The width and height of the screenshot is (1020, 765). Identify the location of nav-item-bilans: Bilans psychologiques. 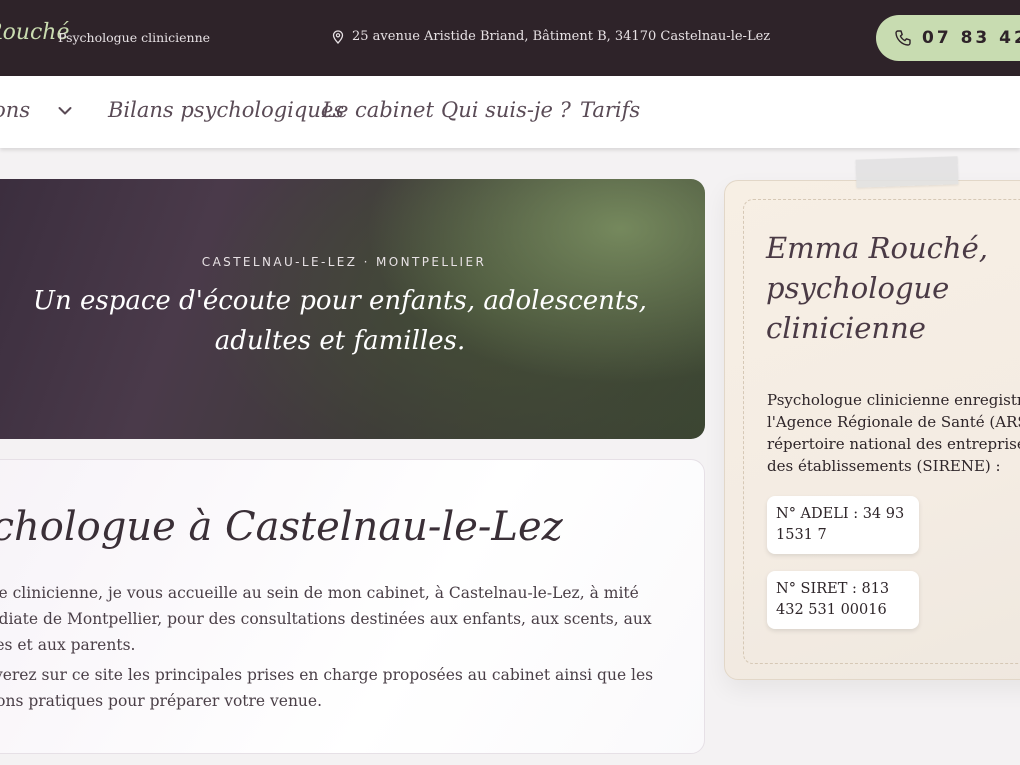
(226, 110).